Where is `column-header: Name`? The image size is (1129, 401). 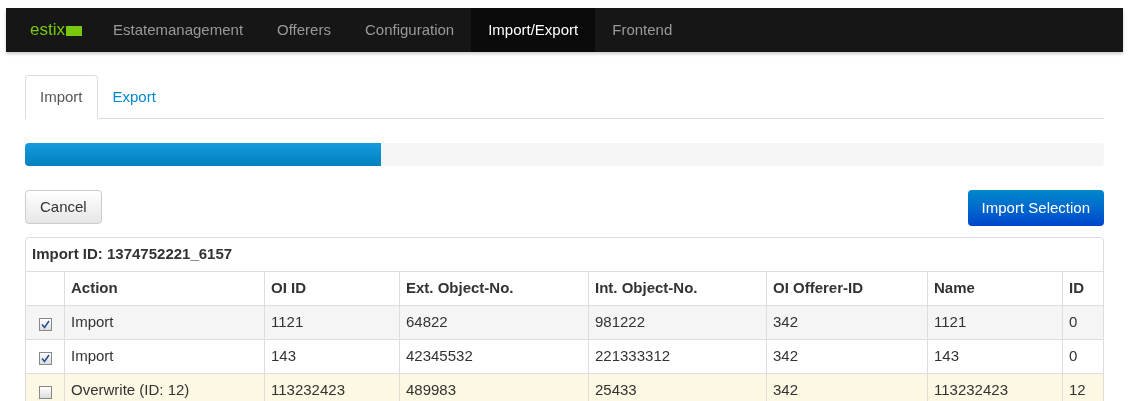 column-header: Name is located at coordinates (954, 288).